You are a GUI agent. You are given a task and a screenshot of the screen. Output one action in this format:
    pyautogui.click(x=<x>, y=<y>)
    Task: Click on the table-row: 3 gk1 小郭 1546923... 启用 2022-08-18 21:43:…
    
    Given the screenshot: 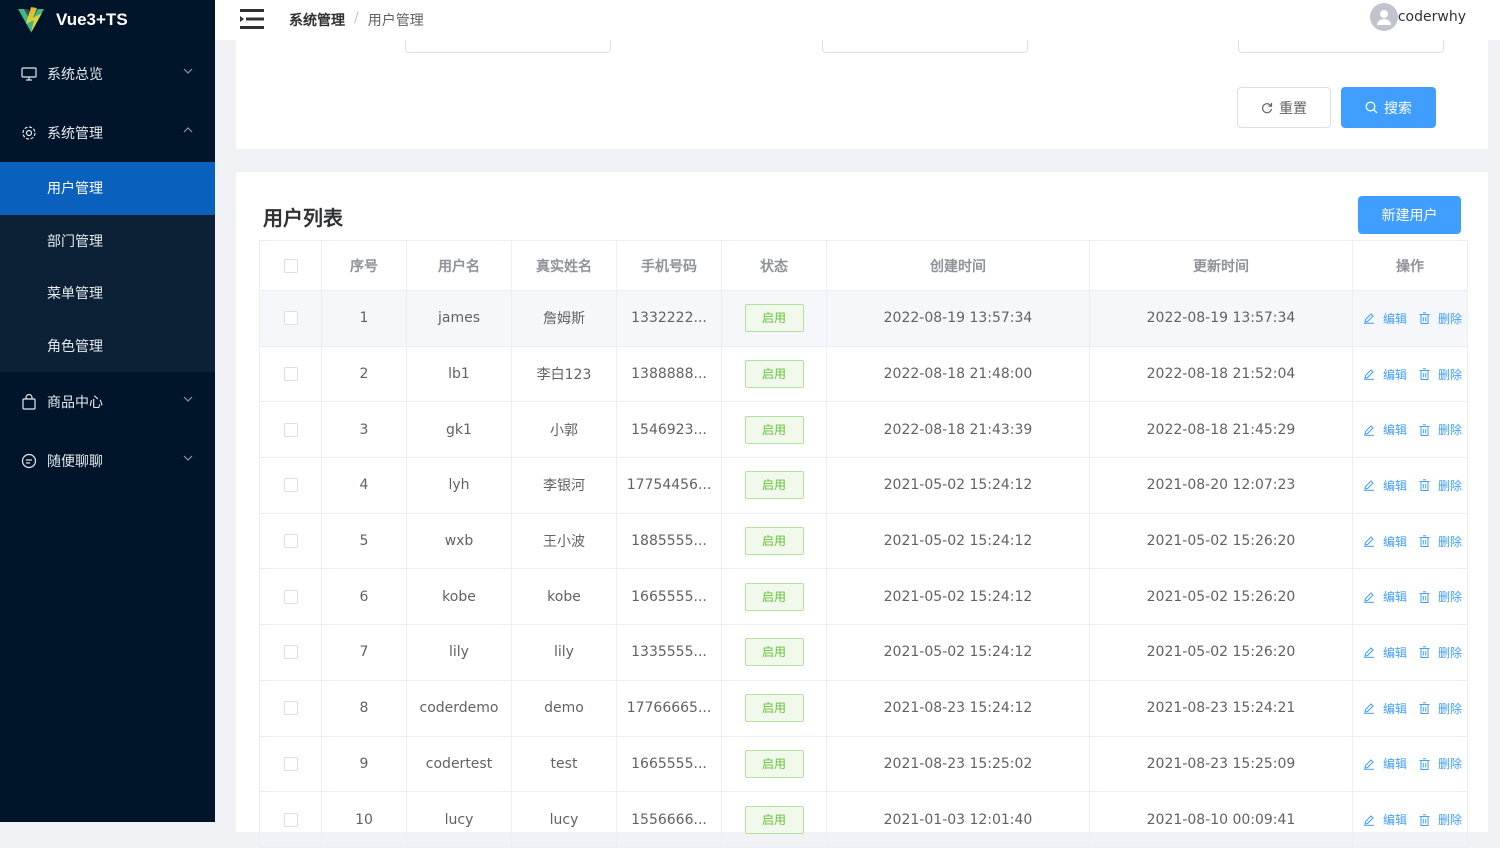 What is the action you would take?
    pyautogui.click(x=863, y=430)
    